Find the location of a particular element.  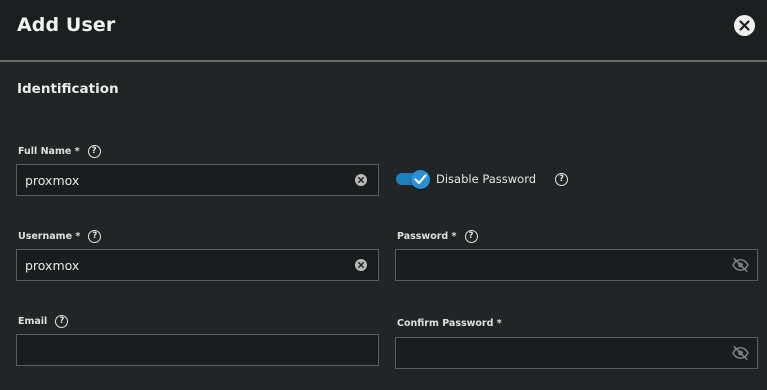

email-input is located at coordinates (197, 350).